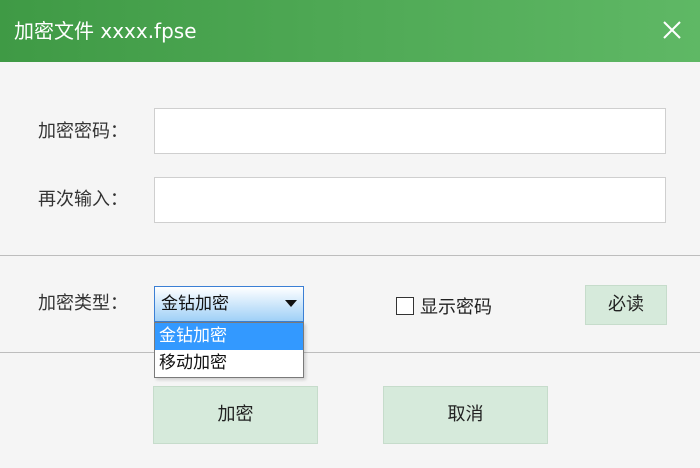 Image resolution: width=700 pixels, height=468 pixels. I want to click on bottom-divider, so click(350, 352).